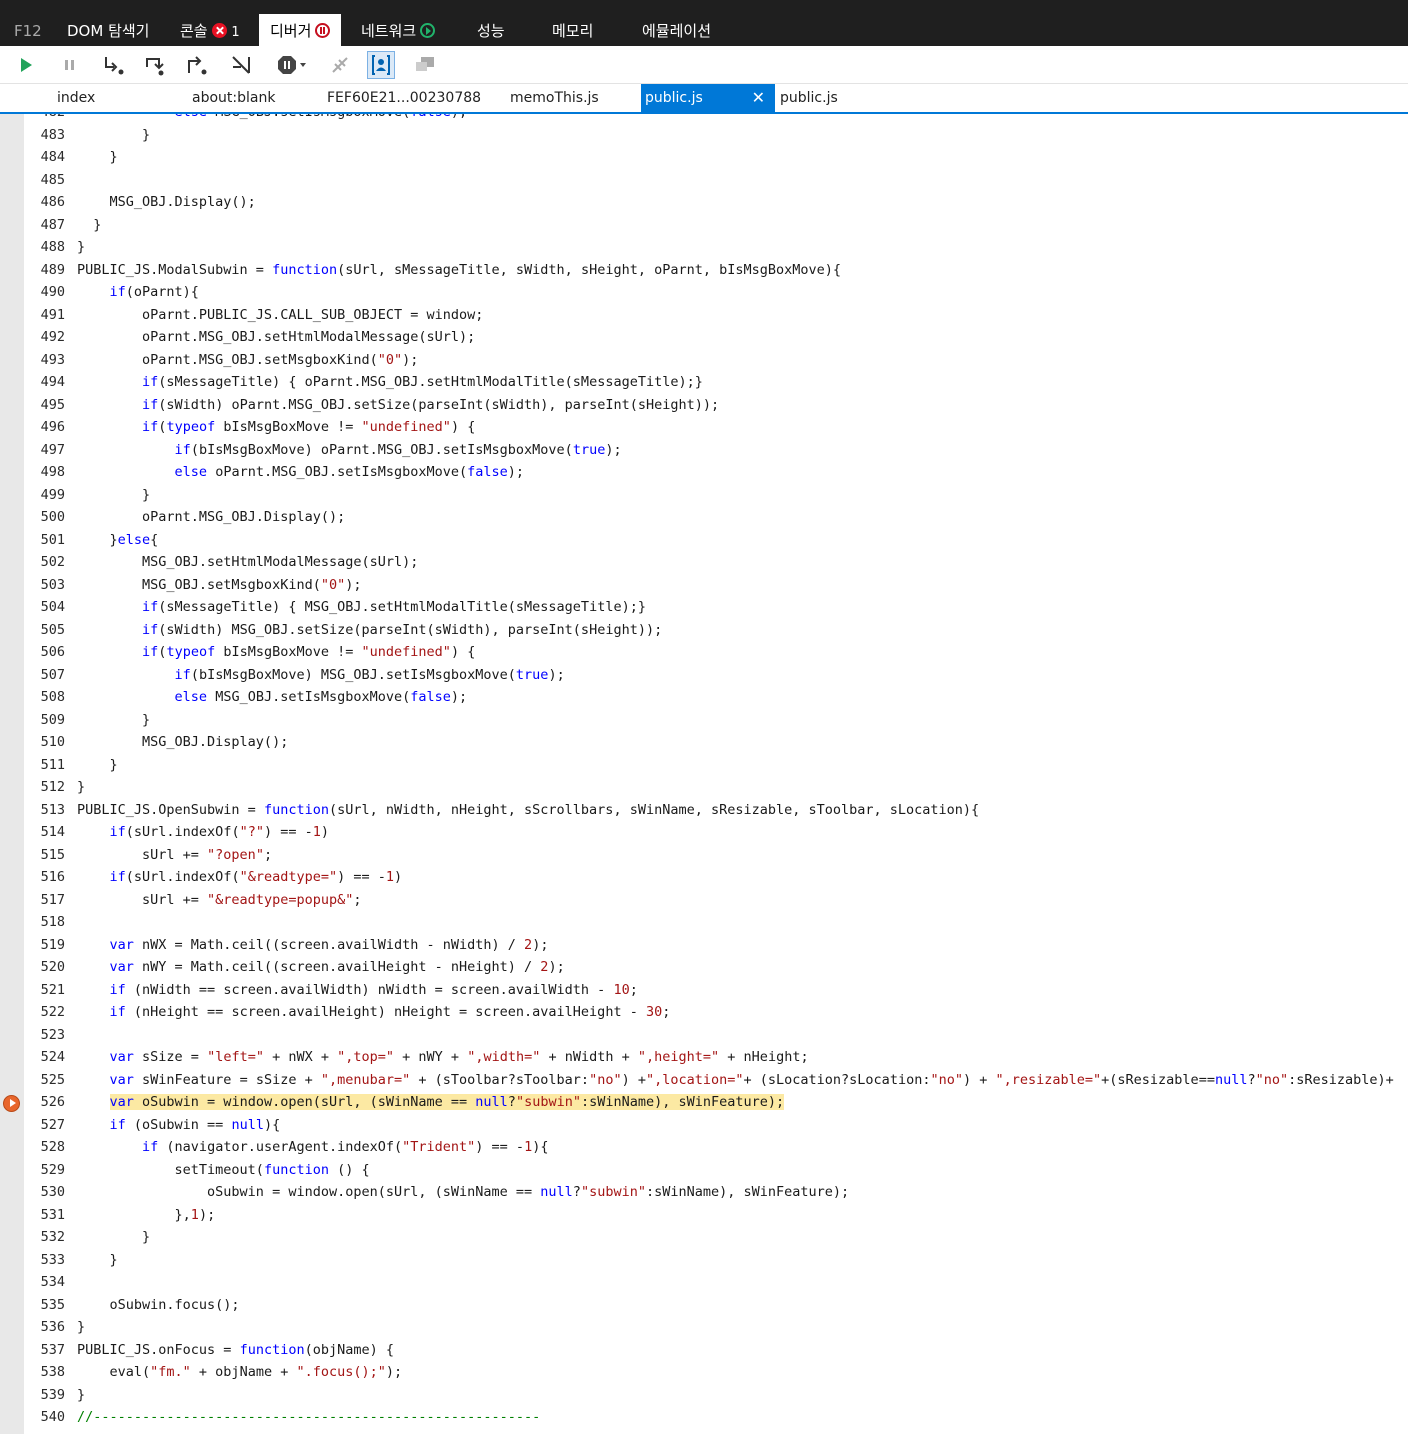 Image resolution: width=1408 pixels, height=1434 pixels. I want to click on line-number: 483, so click(52, 134).